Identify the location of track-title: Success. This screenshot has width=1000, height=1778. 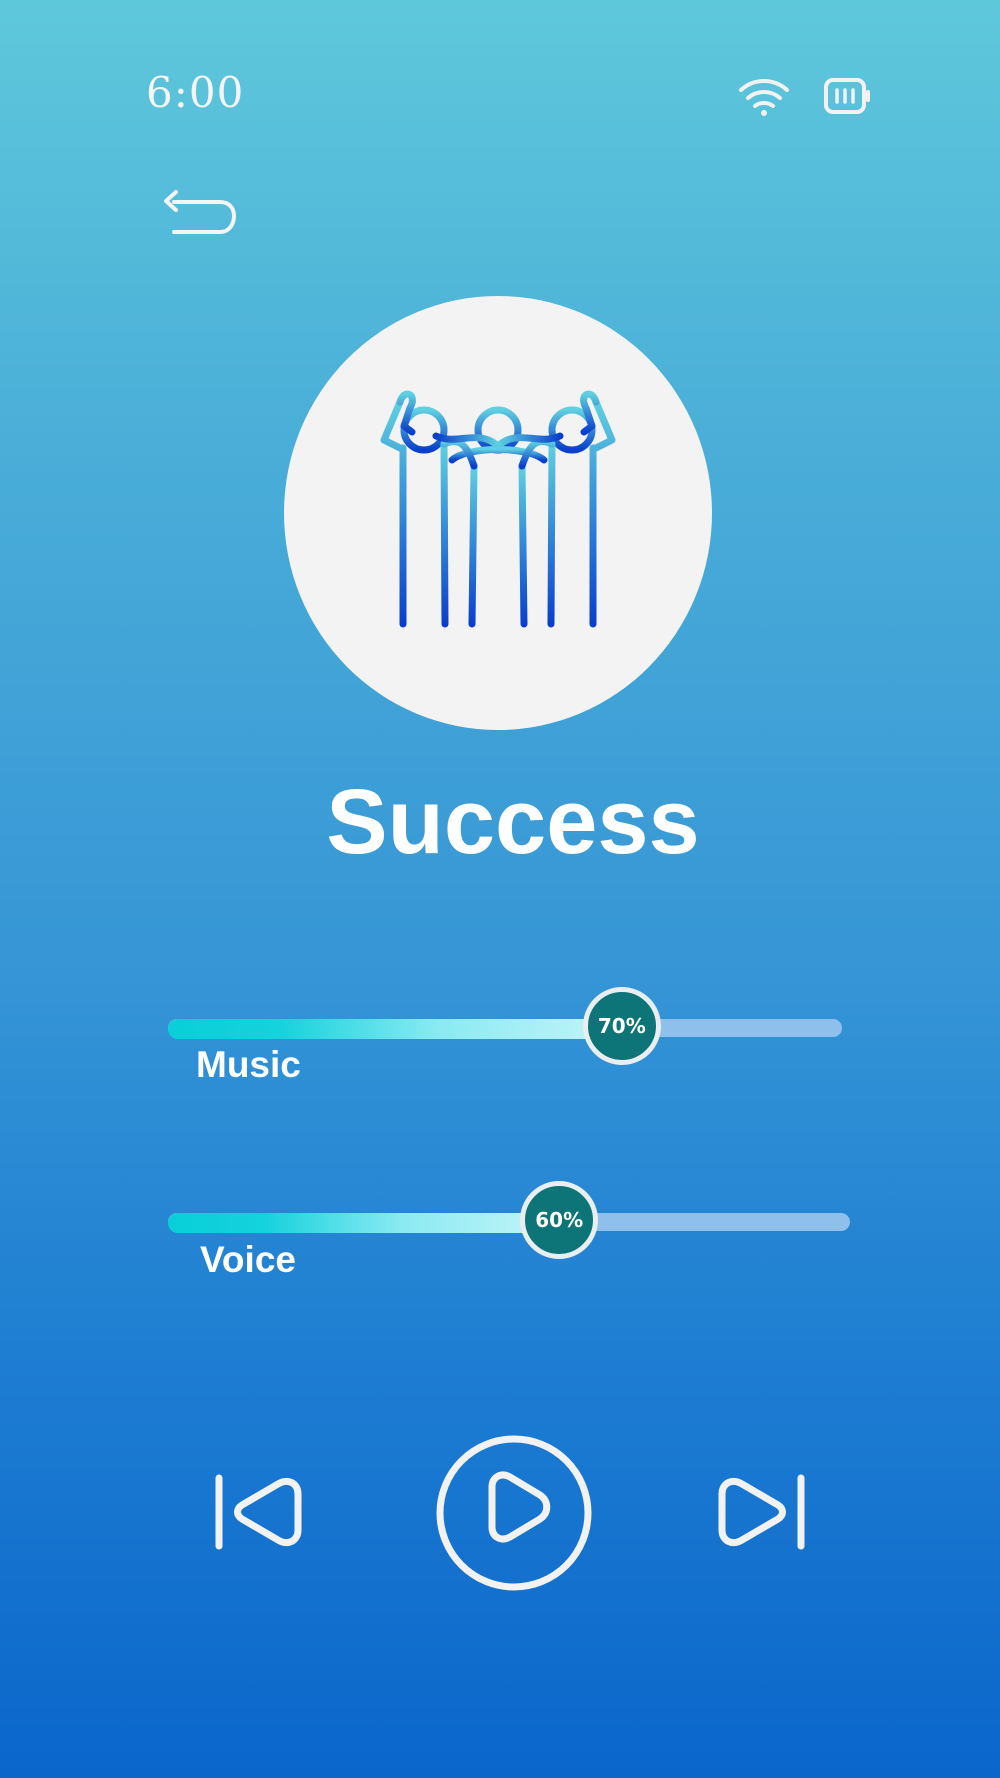
(513, 822).